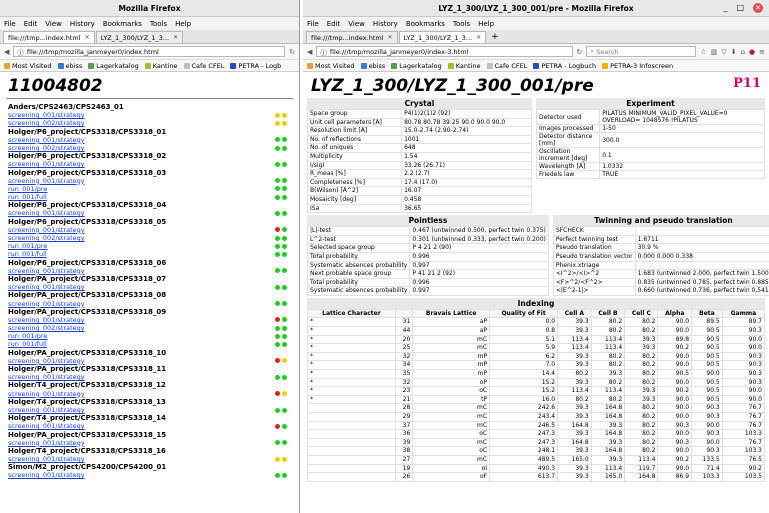 The image size is (769, 513). Describe the element at coordinates (427, 282) in the screenshot. I see `table-row: Total probability 0.996` at that location.